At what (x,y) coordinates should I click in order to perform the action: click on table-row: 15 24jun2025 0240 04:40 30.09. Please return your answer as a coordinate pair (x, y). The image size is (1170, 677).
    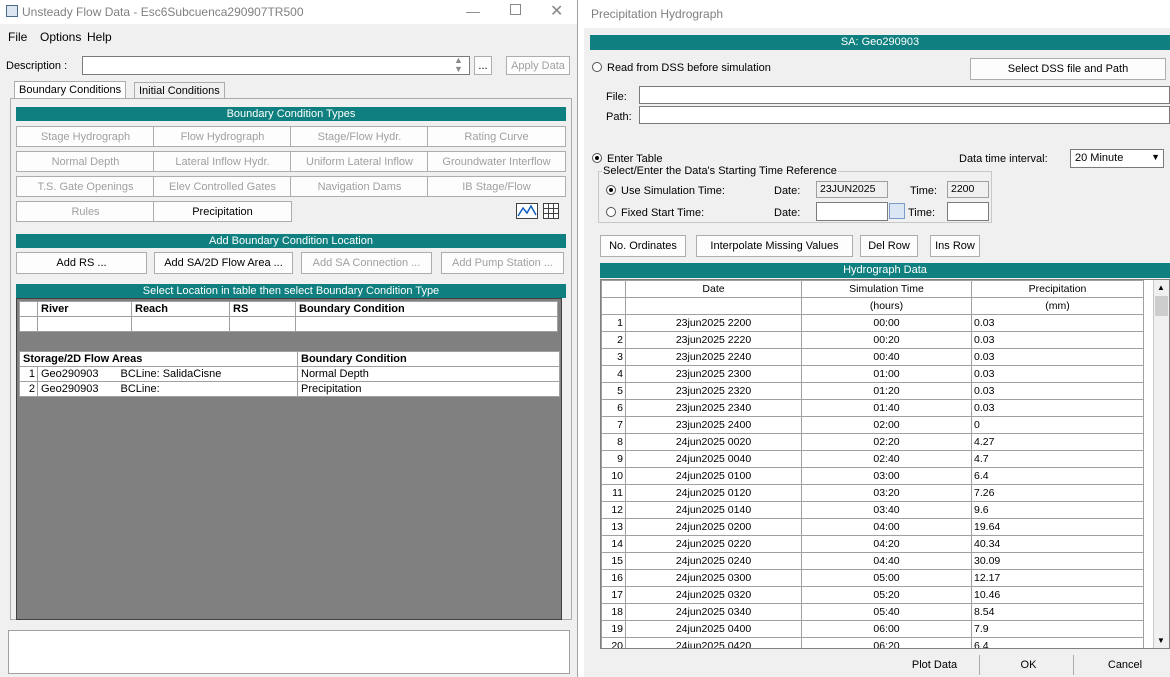
    Looking at the image, I should click on (872, 561).